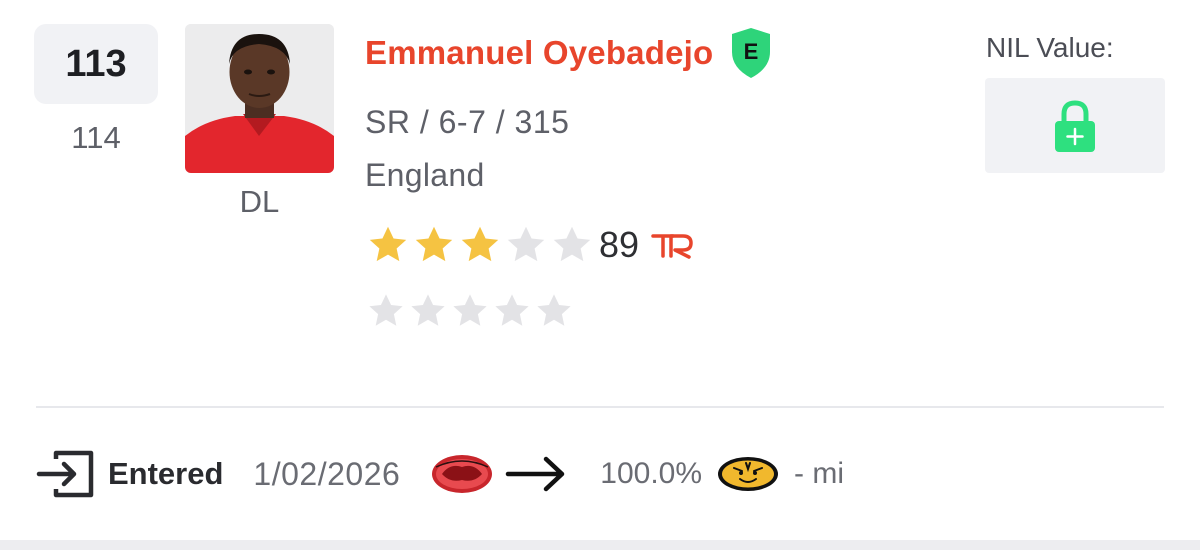 This screenshot has height=550, width=1200. What do you see at coordinates (66, 474) in the screenshot?
I see `enter-icon` at bounding box center [66, 474].